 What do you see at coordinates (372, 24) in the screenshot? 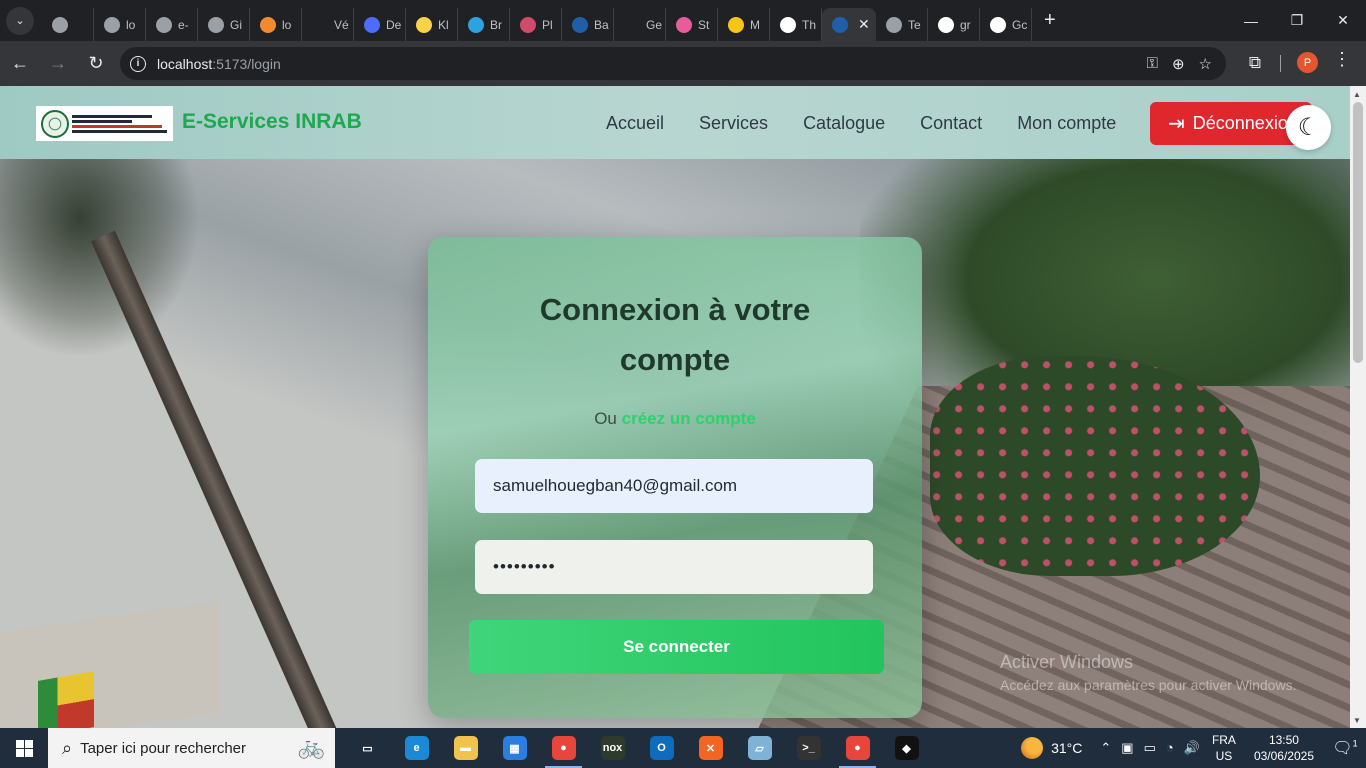
I see `deepseek-icon` at bounding box center [372, 24].